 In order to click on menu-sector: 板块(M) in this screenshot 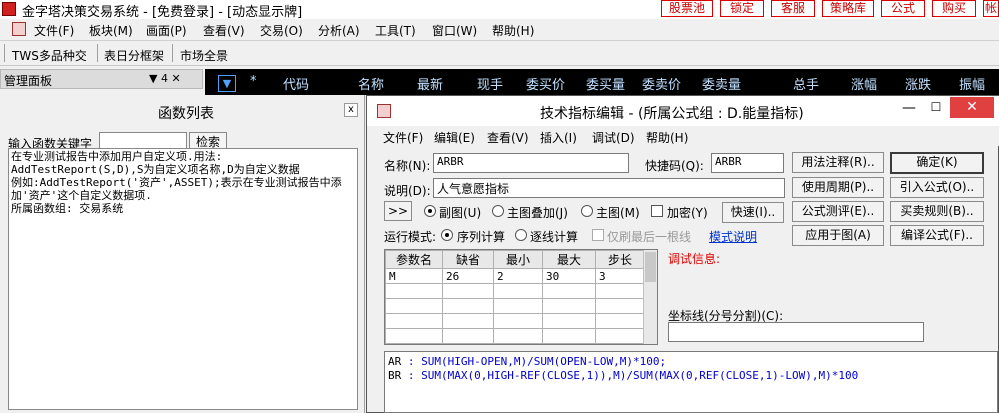, I will do `click(111, 30)`.